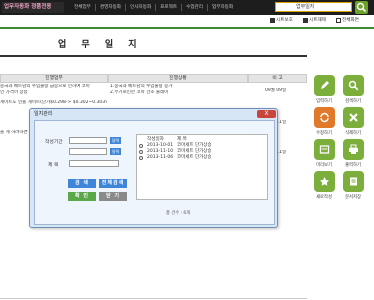 The image size is (374, 300). Describe the element at coordinates (313, 7) in the screenshot. I see `search-input: 업무일지` at that location.